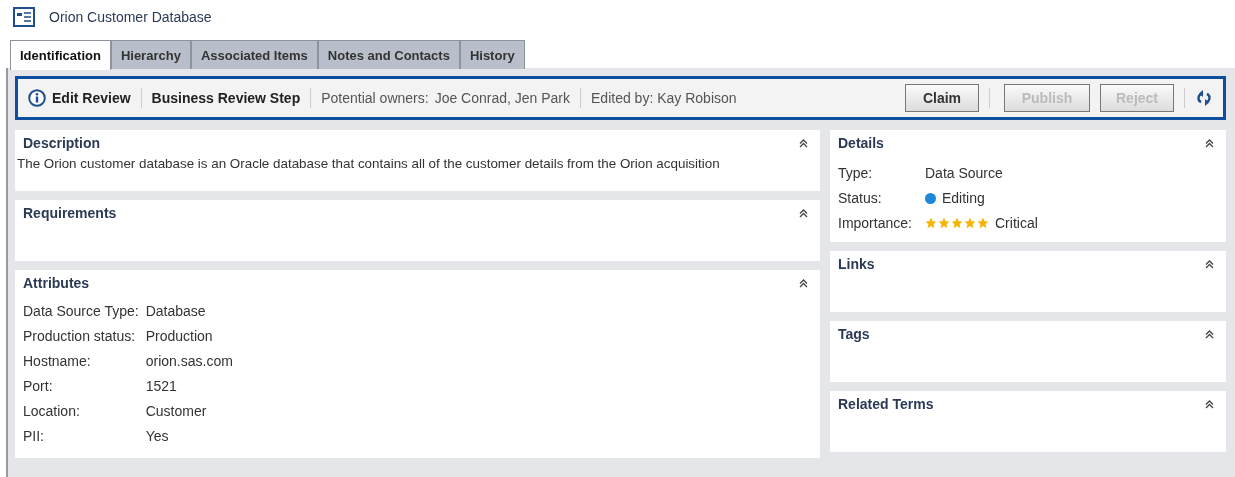  I want to click on field-label: Production status:, so click(80, 336).